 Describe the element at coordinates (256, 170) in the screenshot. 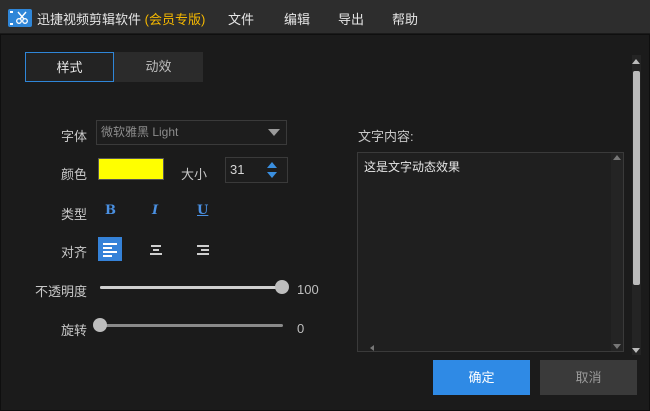

I see `size-stepper: 31` at that location.